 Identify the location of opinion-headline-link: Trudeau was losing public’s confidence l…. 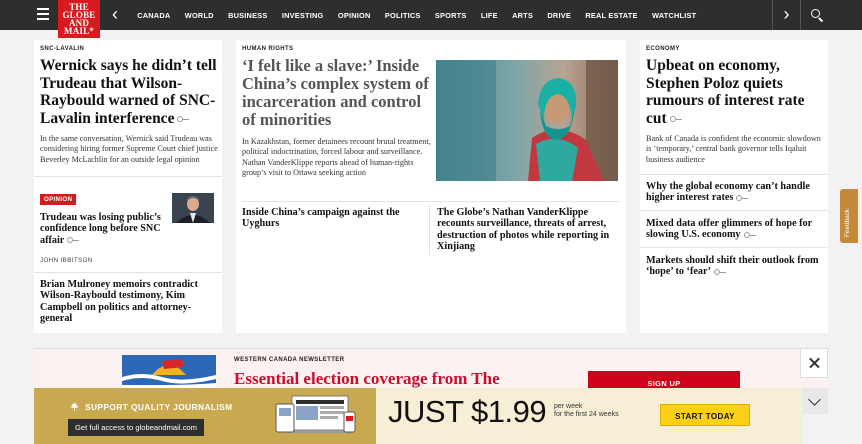
(104, 229).